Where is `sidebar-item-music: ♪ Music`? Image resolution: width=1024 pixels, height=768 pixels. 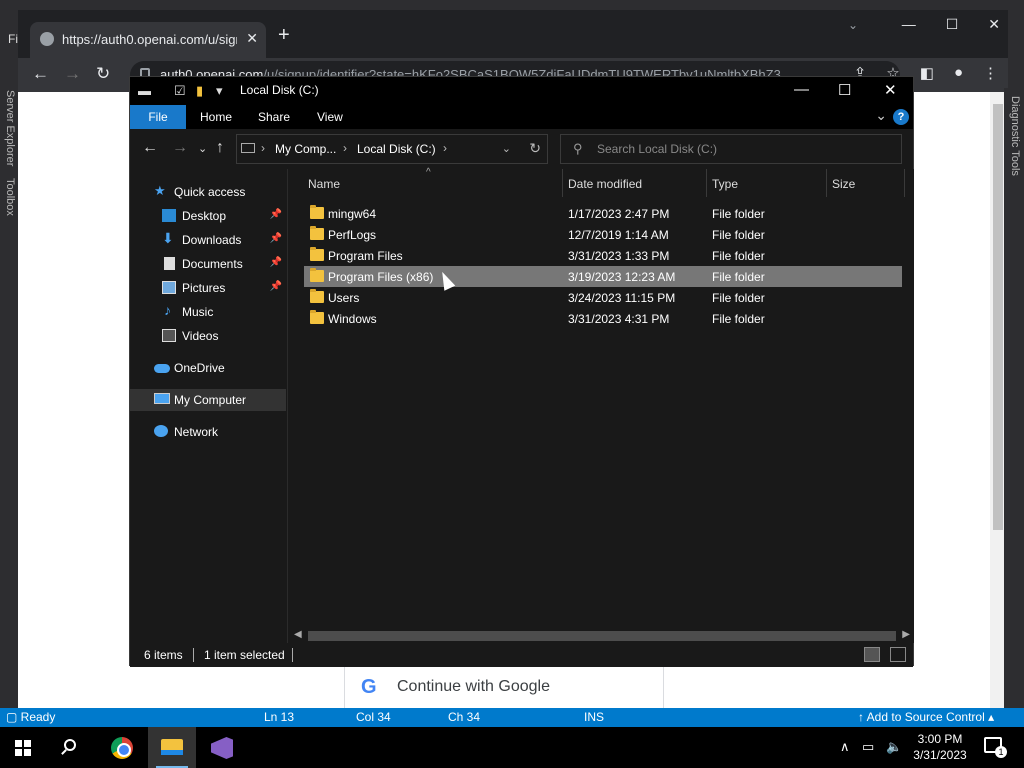
sidebar-item-music: ♪ Music is located at coordinates (208, 312).